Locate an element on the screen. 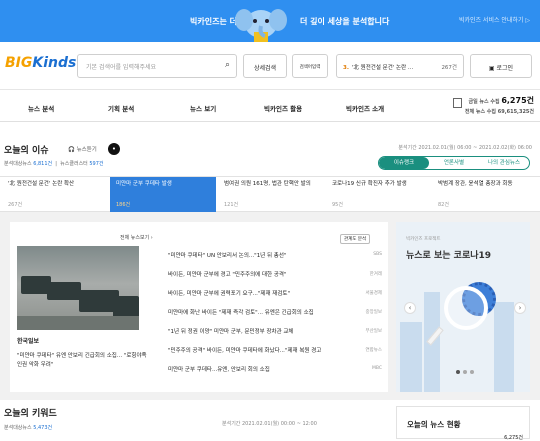  news-item-press: 한겨레 is located at coordinates (375, 274).